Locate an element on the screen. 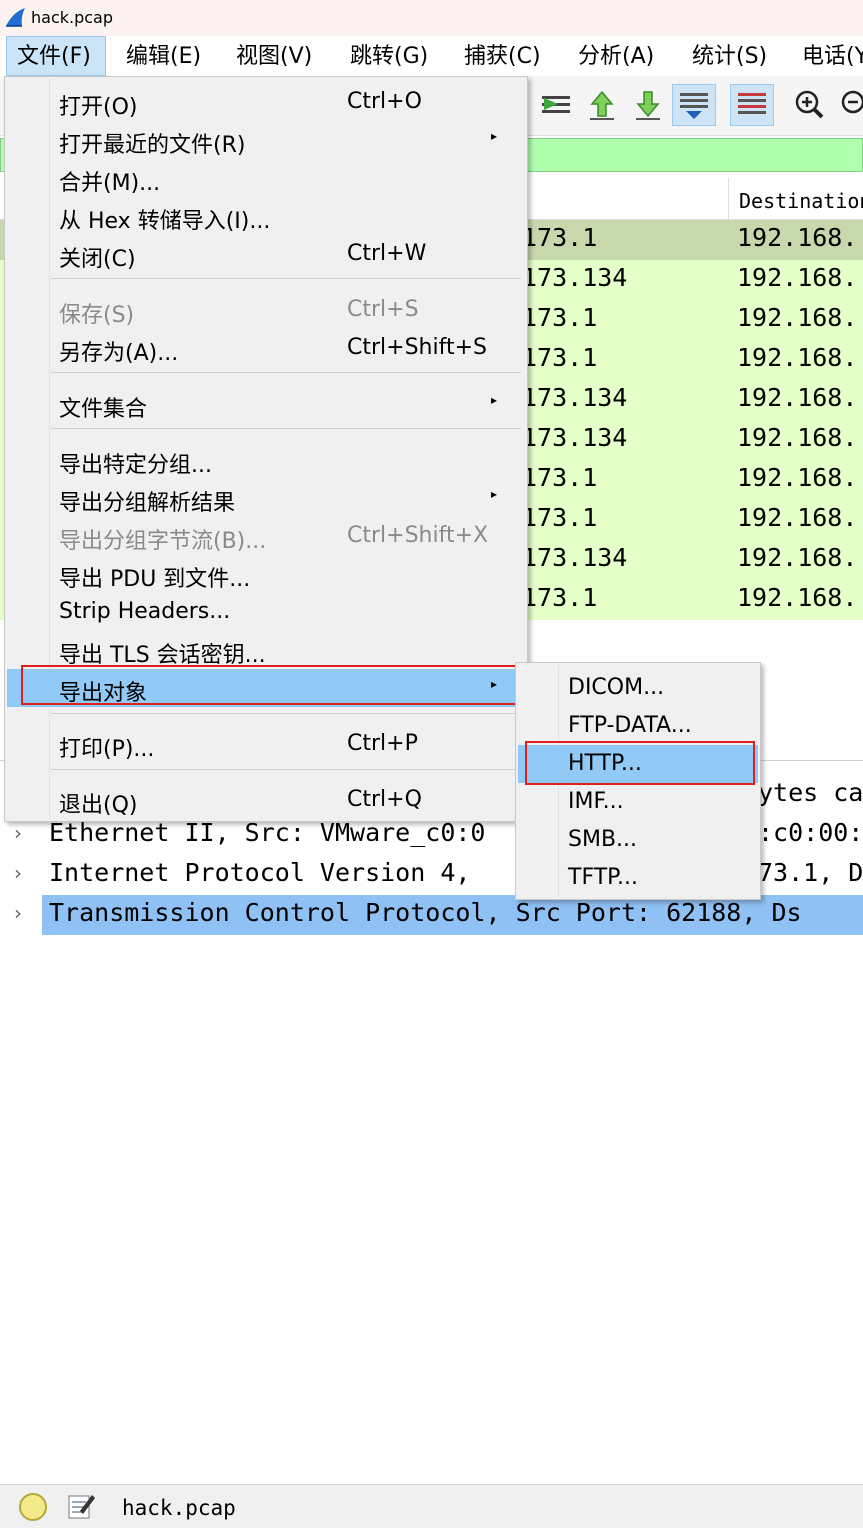 The height and width of the screenshot is (1528, 863). menu-item-export-dissections: 导出分组解析结果 ▸ is located at coordinates (266, 498).